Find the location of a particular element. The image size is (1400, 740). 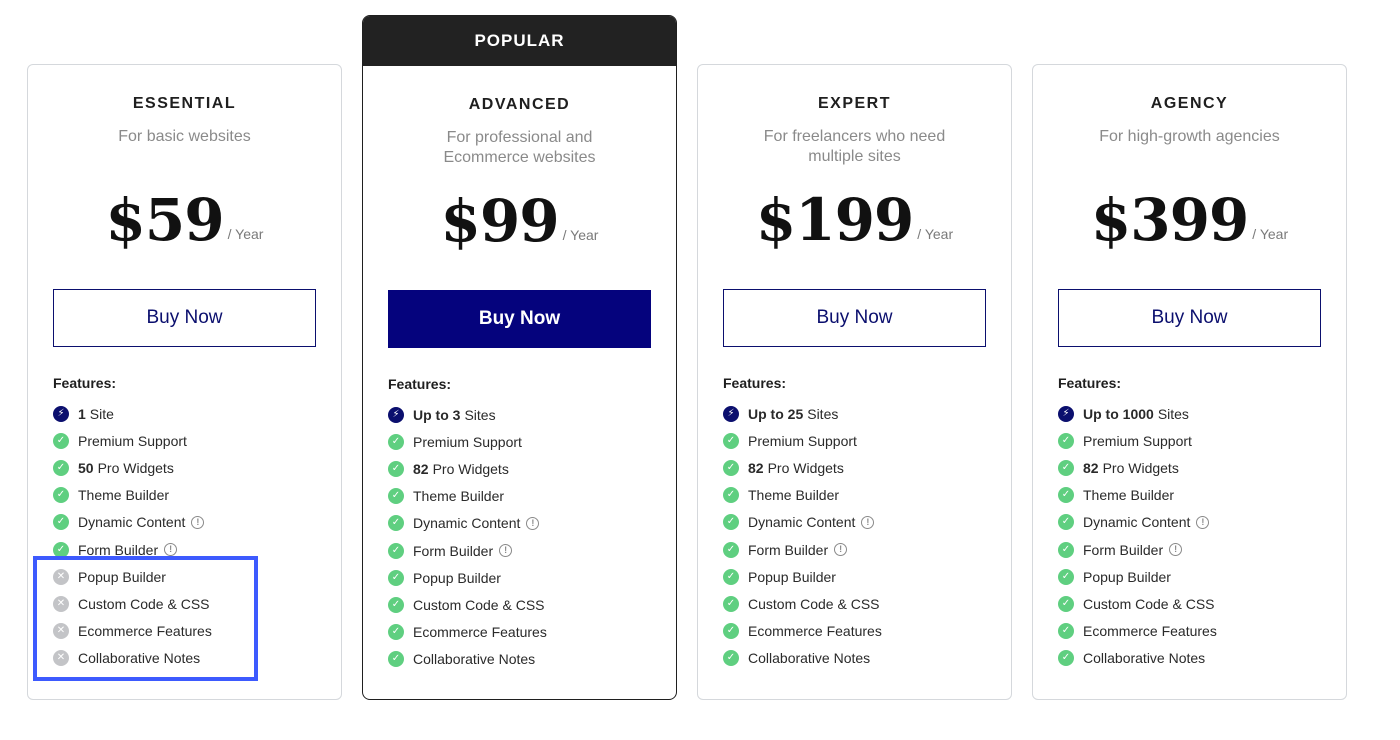

feature-highlight: 1 is located at coordinates (82, 413).